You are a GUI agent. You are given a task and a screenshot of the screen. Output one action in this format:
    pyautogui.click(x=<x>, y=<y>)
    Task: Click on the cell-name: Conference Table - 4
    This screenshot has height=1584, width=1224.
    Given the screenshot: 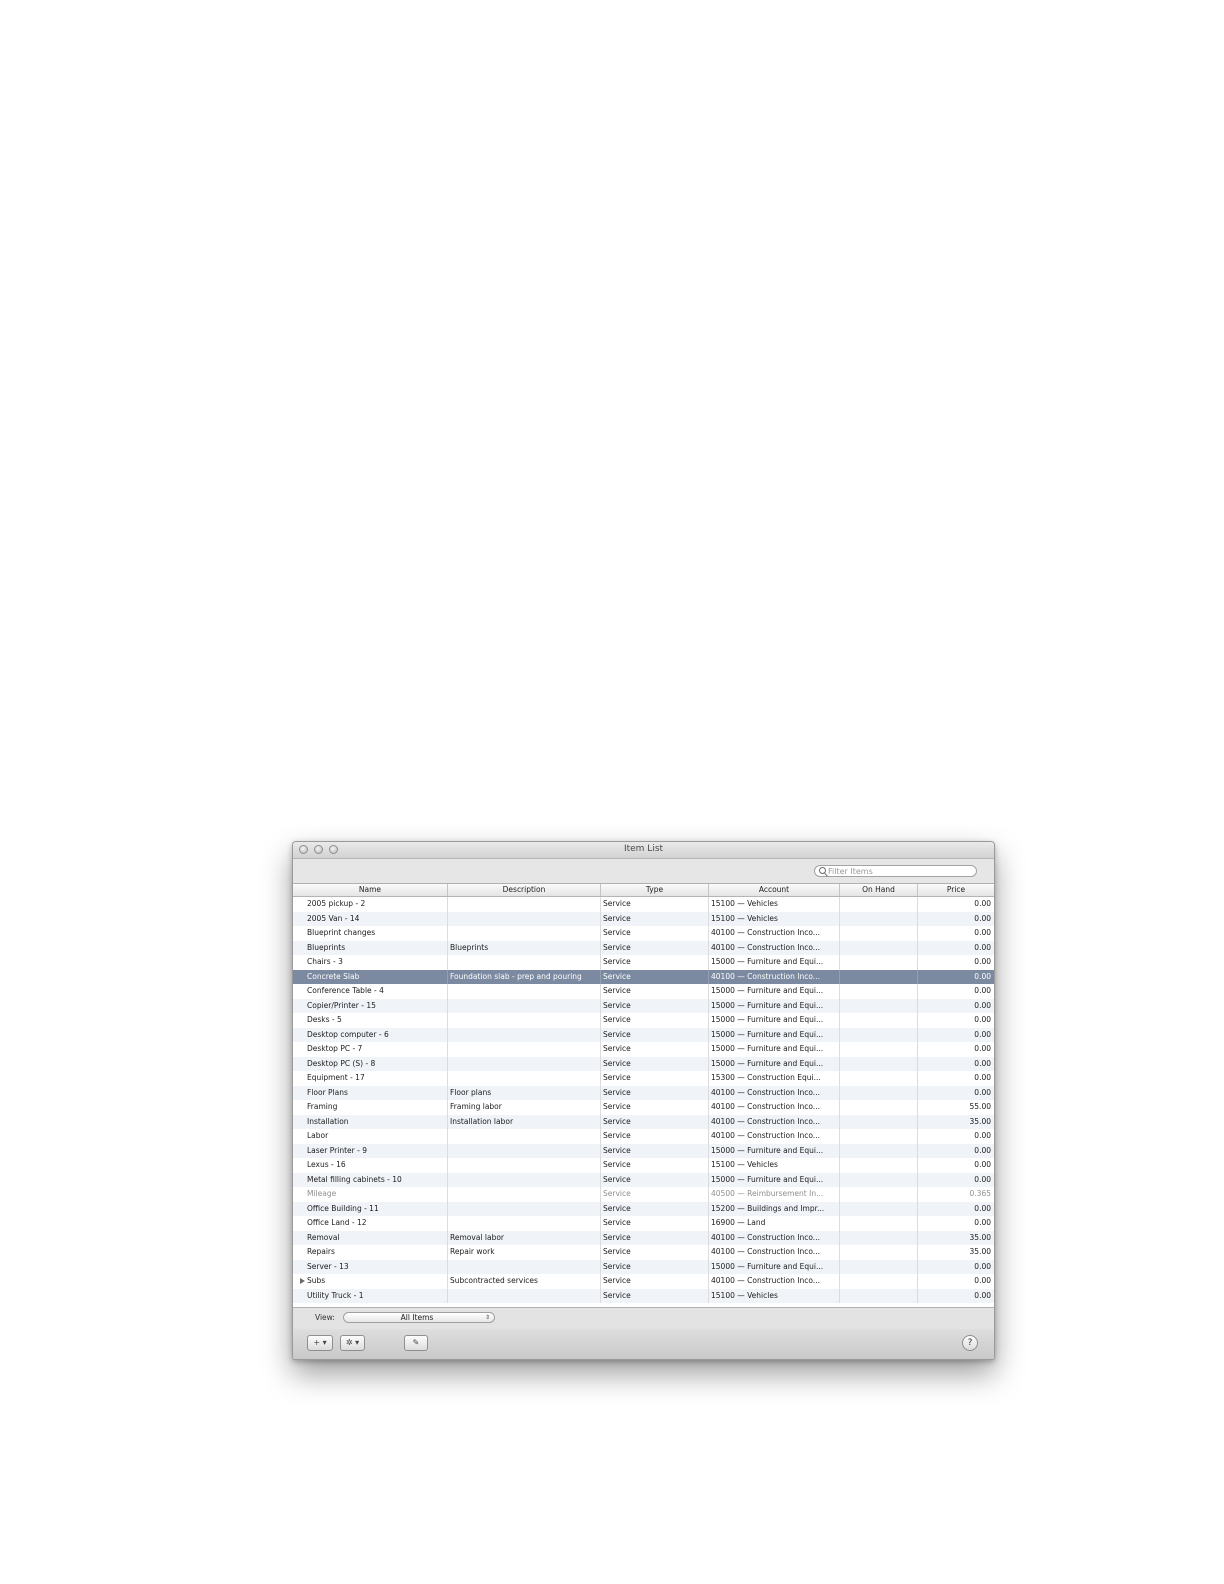 What is the action you would take?
    pyautogui.click(x=370, y=991)
    